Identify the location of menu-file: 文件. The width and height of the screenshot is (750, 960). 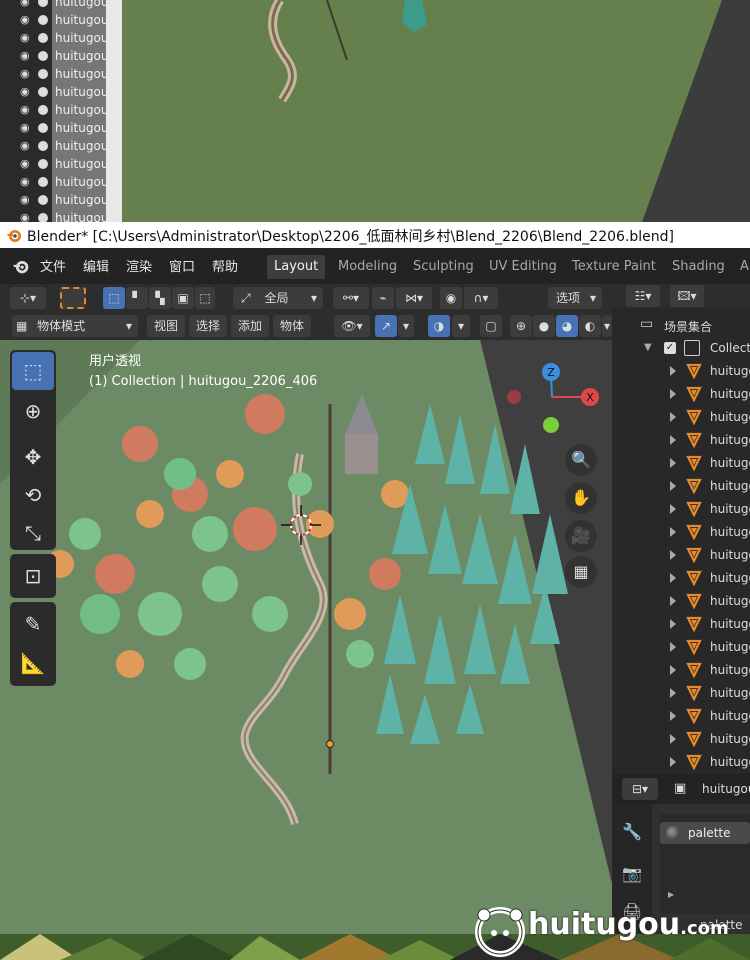
(53, 265).